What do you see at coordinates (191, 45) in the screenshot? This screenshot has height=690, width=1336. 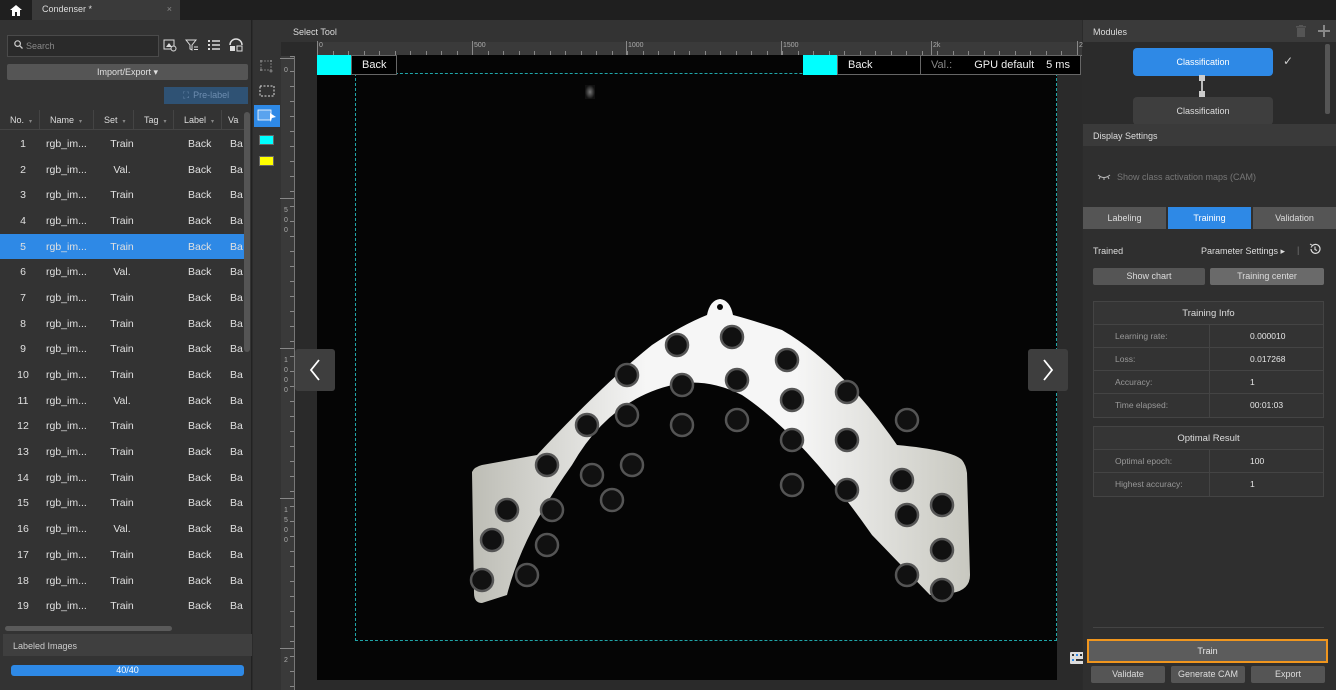 I see `filter-icon` at bounding box center [191, 45].